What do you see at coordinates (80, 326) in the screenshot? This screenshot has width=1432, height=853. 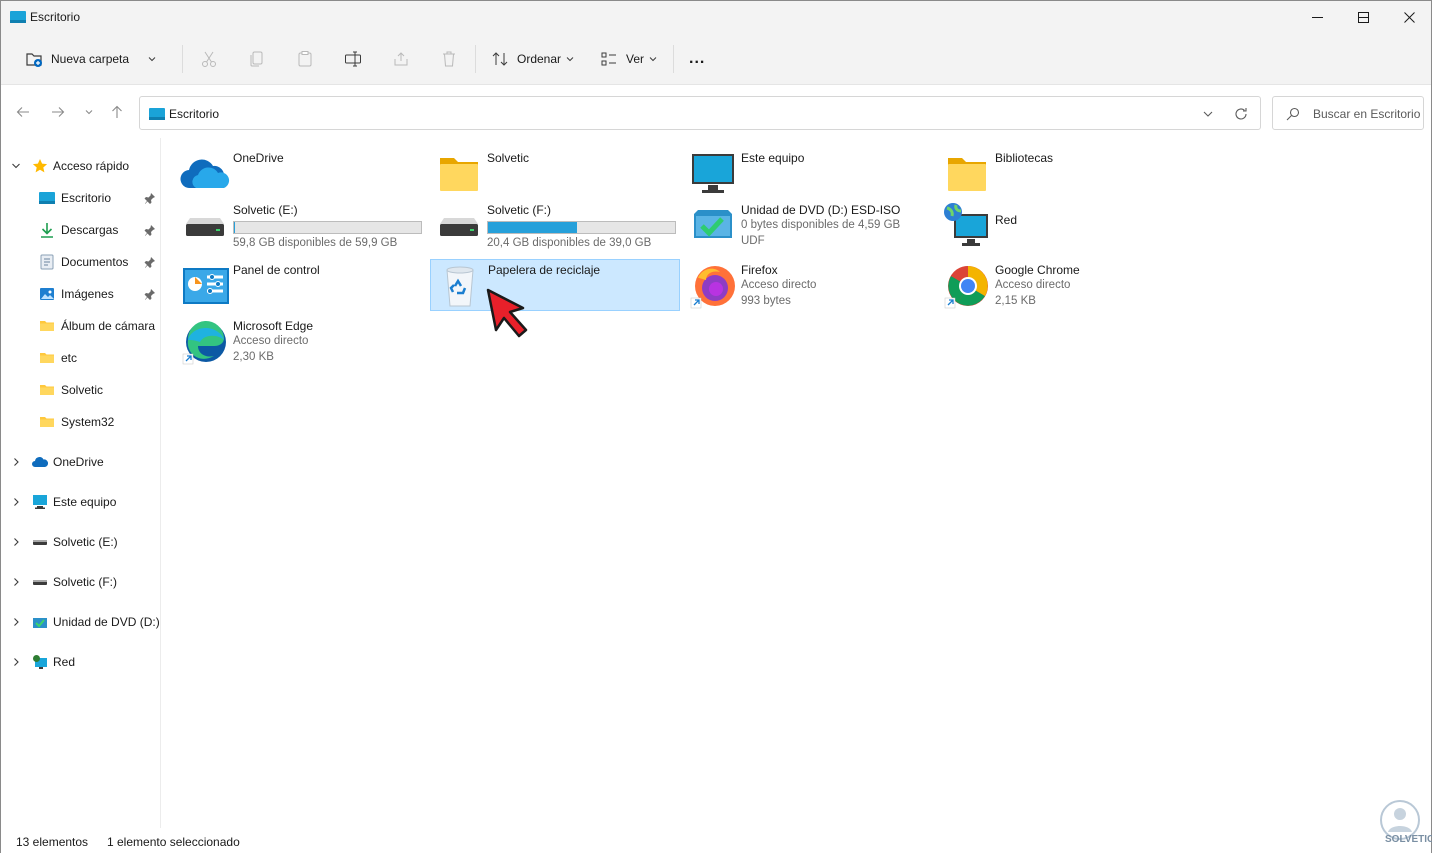 I see `sidebar-item-album-camara: Álbum de cámara` at bounding box center [80, 326].